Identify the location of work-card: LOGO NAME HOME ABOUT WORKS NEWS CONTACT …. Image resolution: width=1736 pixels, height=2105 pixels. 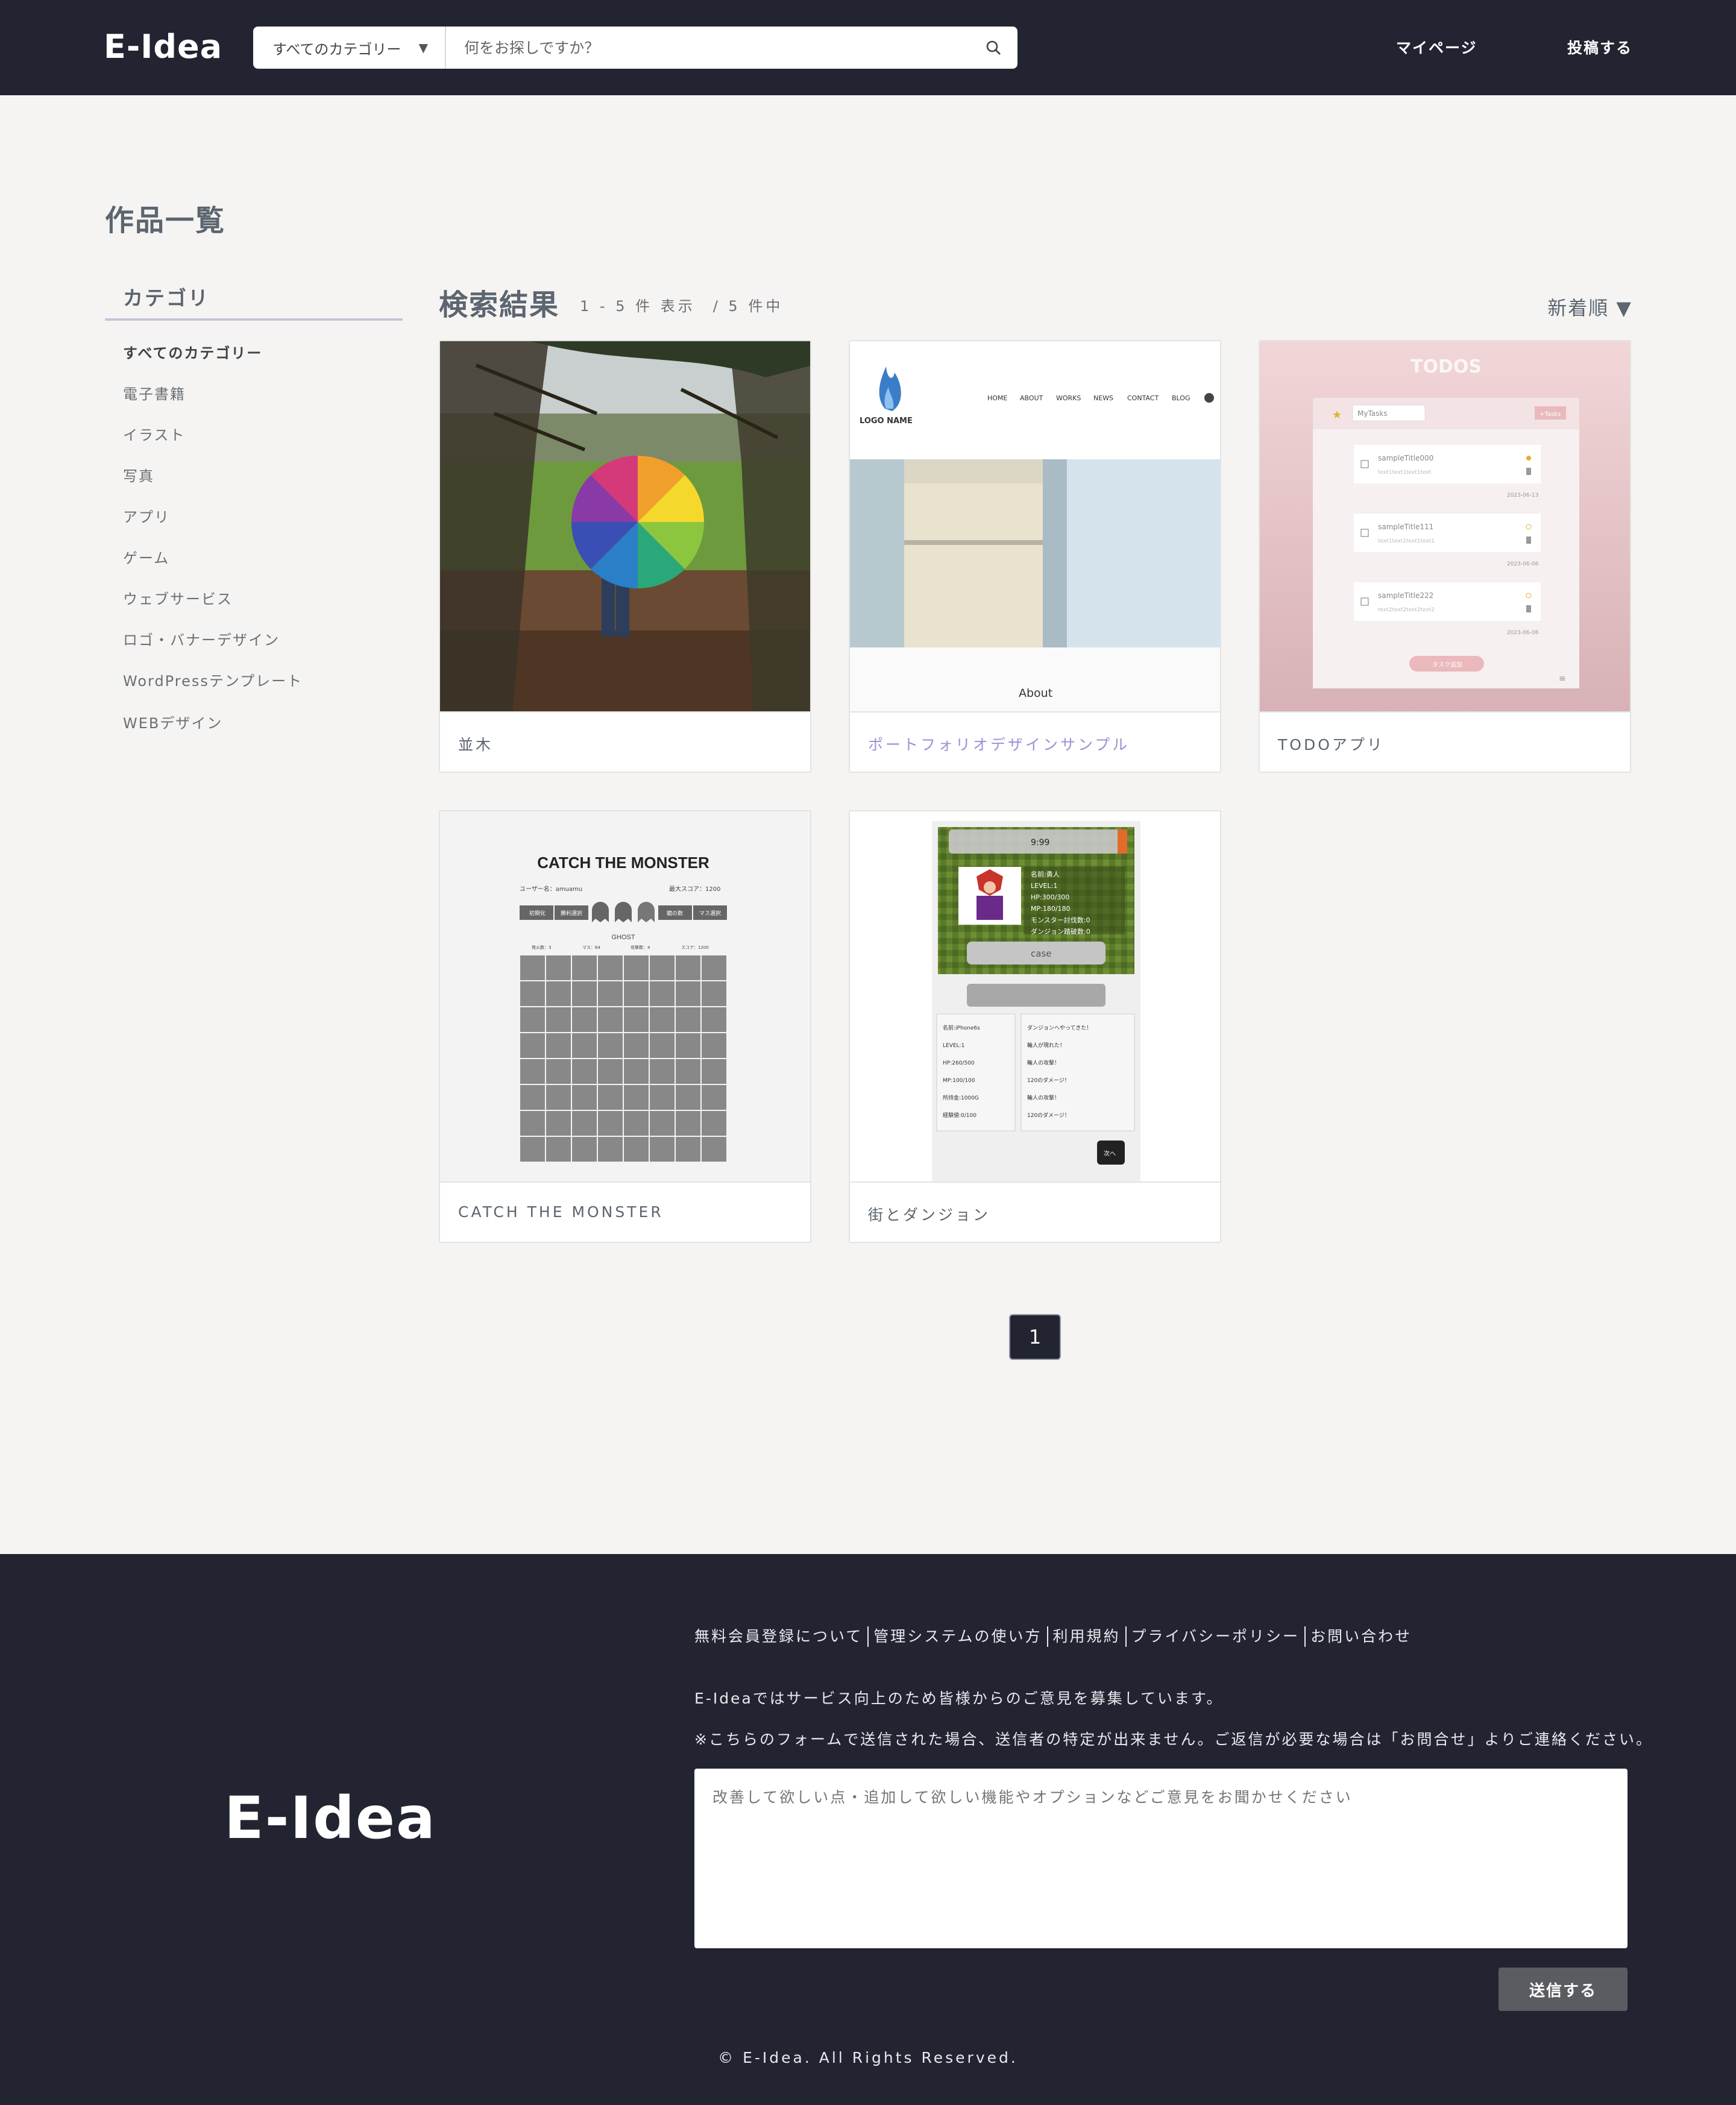
(1035, 556).